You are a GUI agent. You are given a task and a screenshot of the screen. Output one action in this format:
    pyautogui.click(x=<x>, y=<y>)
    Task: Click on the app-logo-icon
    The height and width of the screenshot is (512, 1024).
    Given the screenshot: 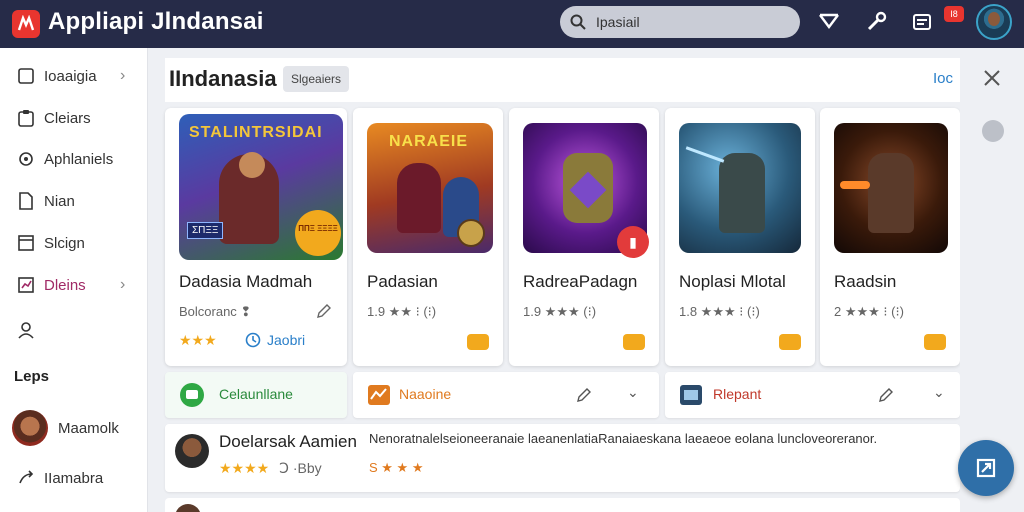 What is the action you would take?
    pyautogui.click(x=26, y=24)
    